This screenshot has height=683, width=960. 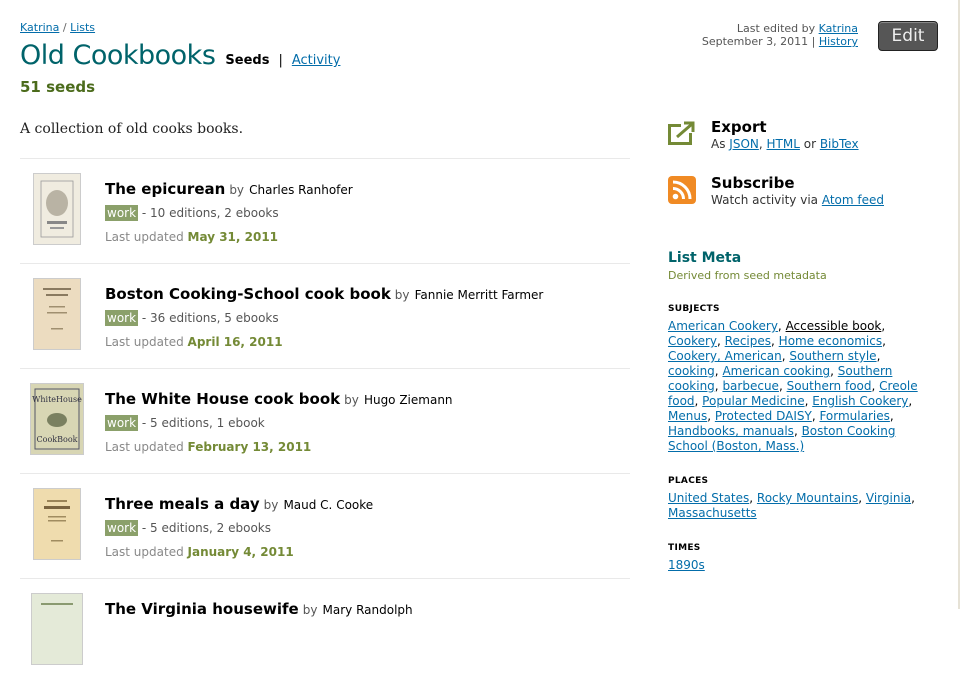 I want to click on subjects-link: Cookery, so click(x=692, y=341).